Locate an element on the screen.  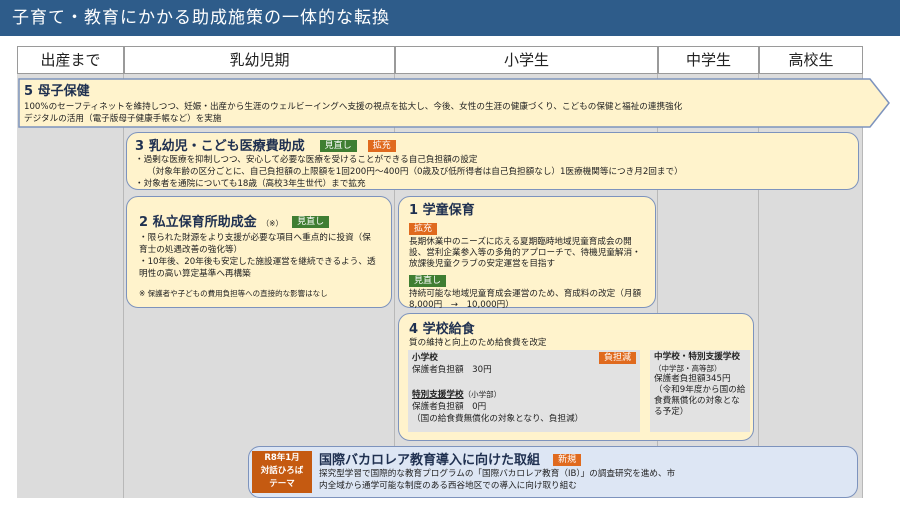
special-school-fee-text: 保護者負担額 0円 is located at coordinates (449, 407).